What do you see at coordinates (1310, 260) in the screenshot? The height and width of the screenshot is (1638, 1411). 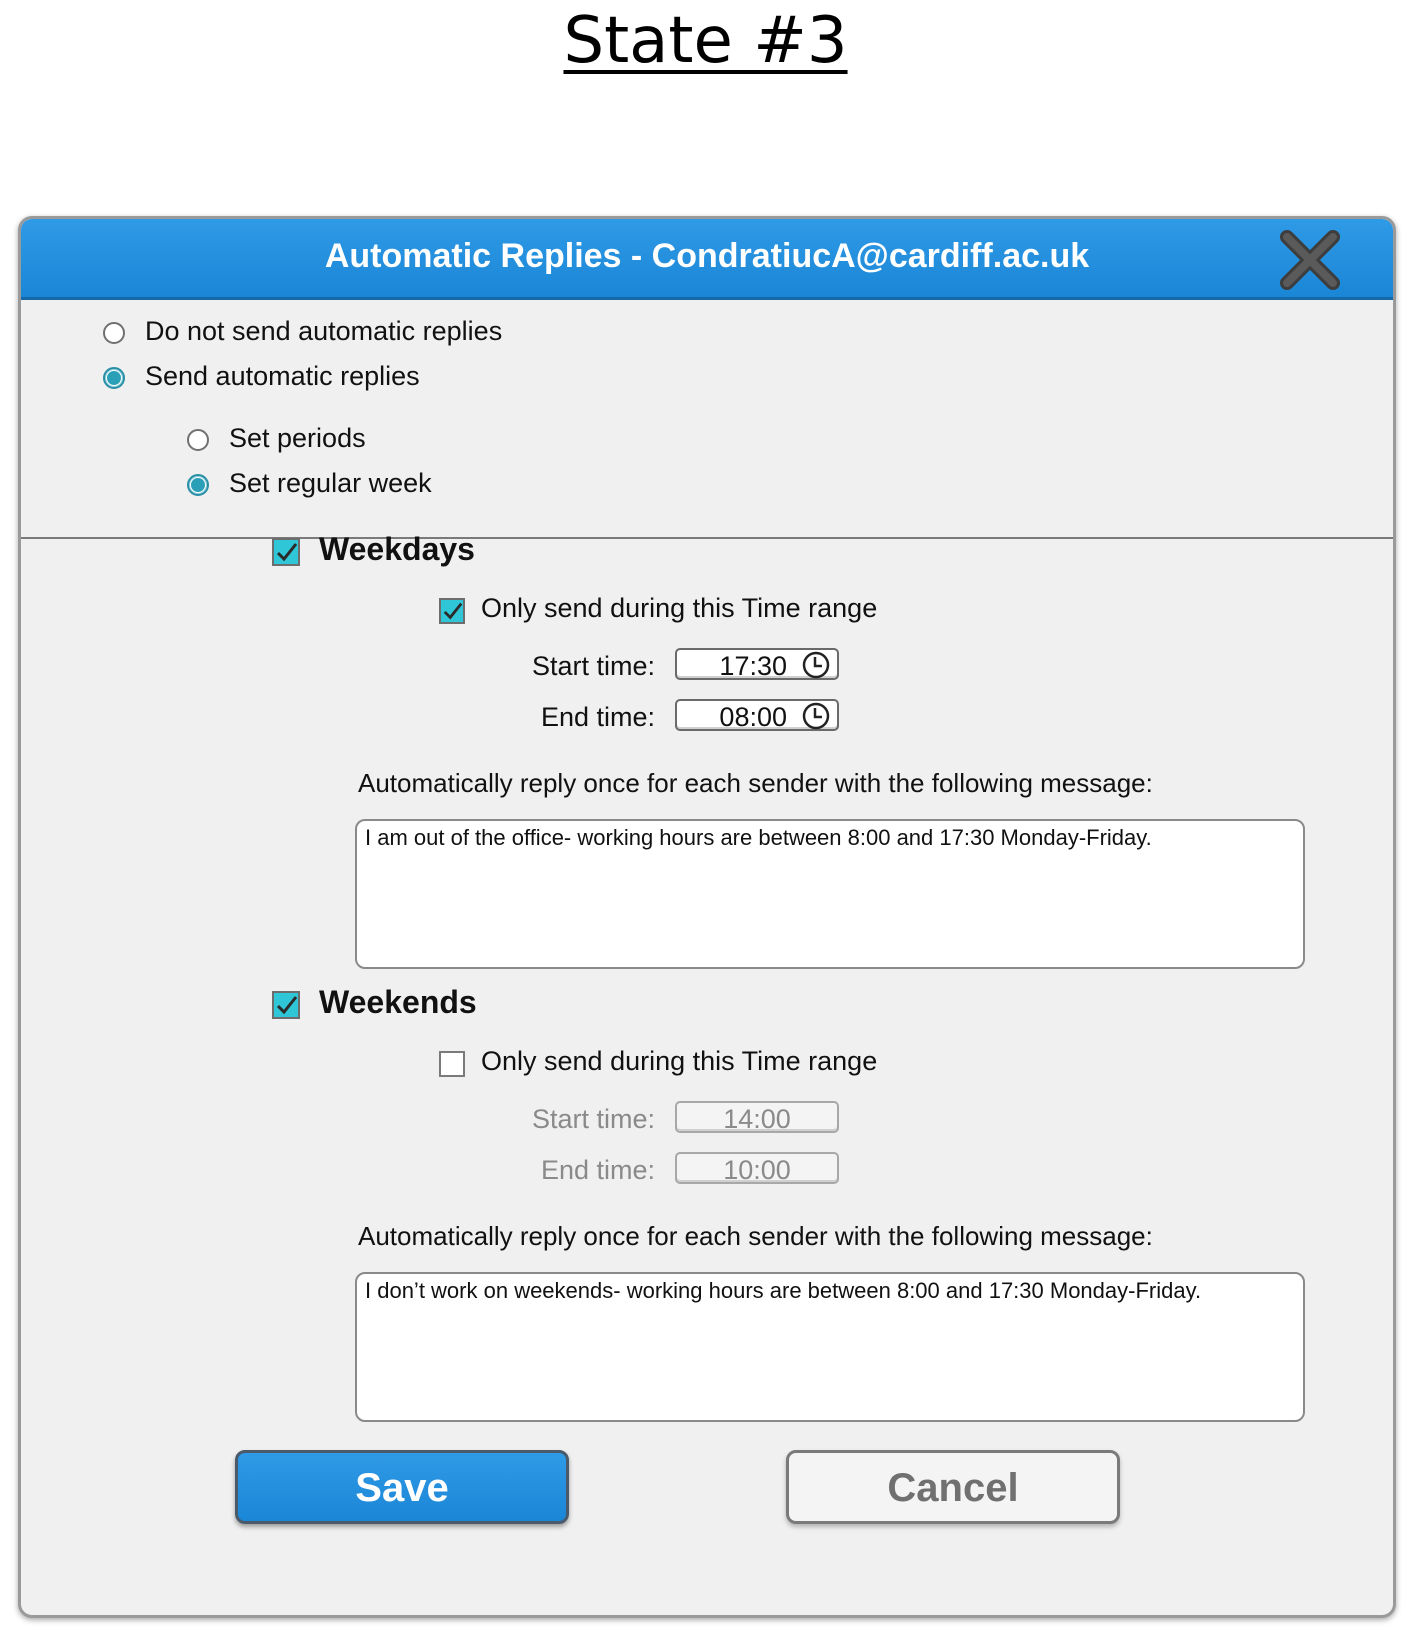 I see `close-x-icon` at bounding box center [1310, 260].